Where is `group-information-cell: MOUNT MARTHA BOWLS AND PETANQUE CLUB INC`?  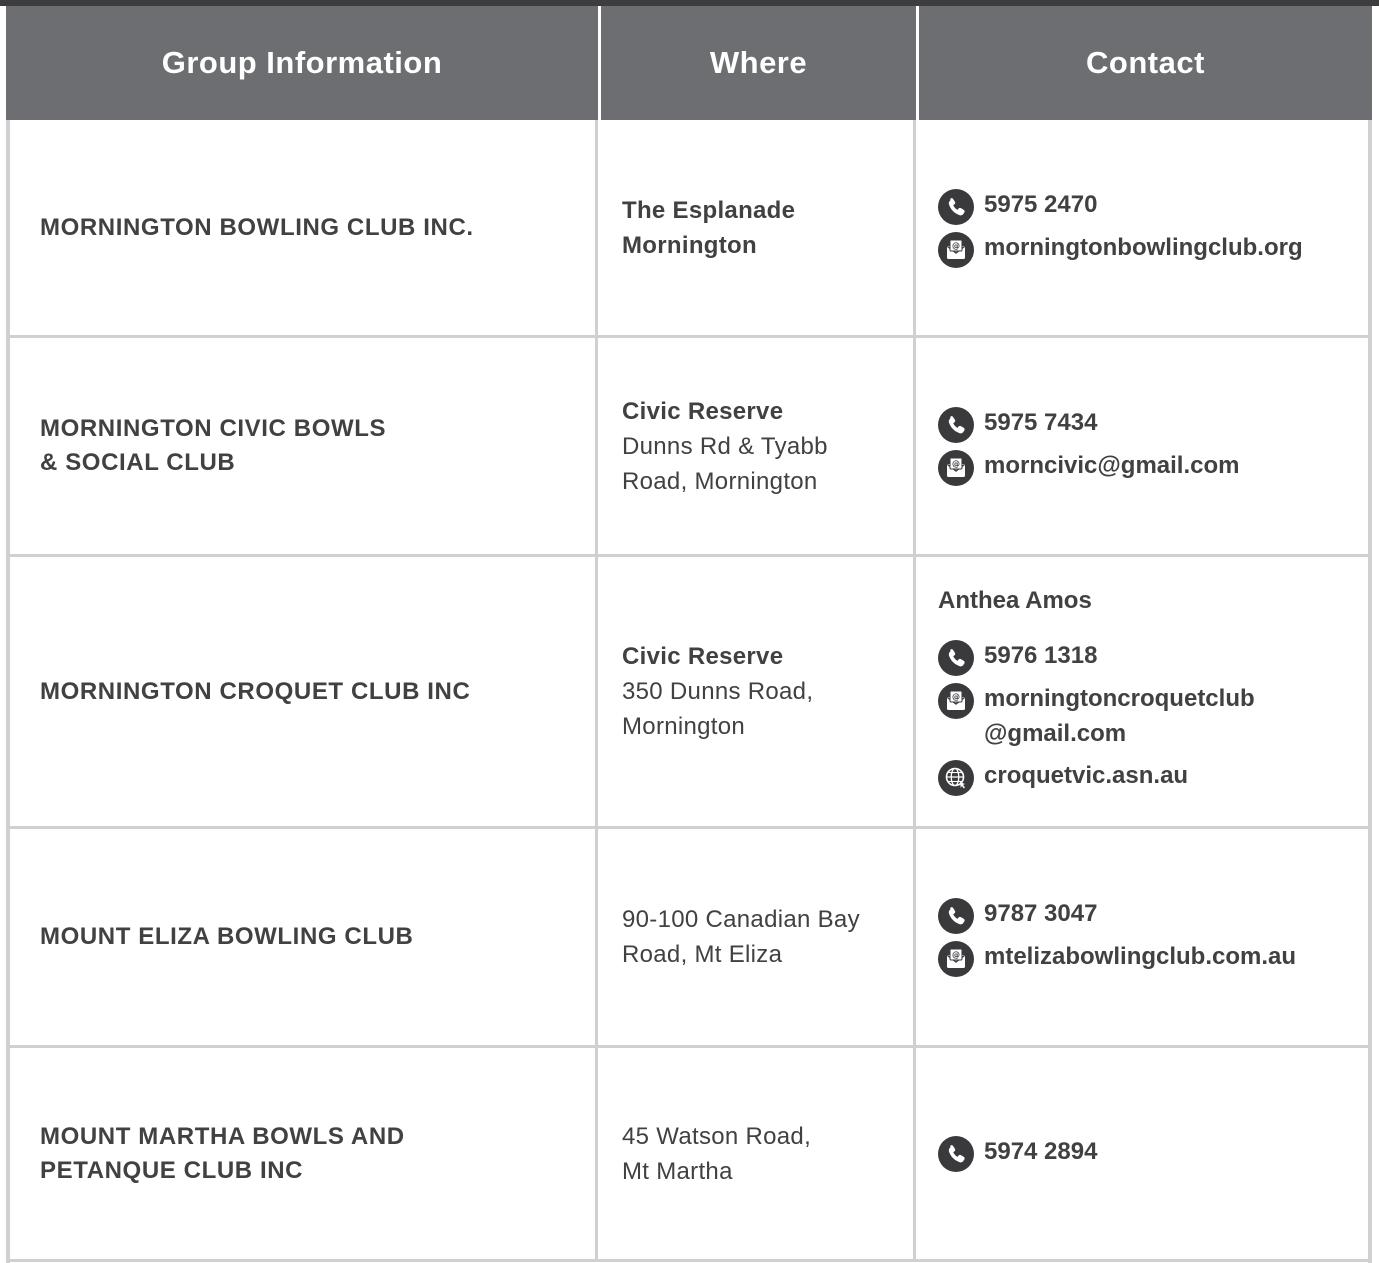 group-information-cell: MOUNT MARTHA BOWLS AND PETANQUE CLUB INC is located at coordinates (302, 1153).